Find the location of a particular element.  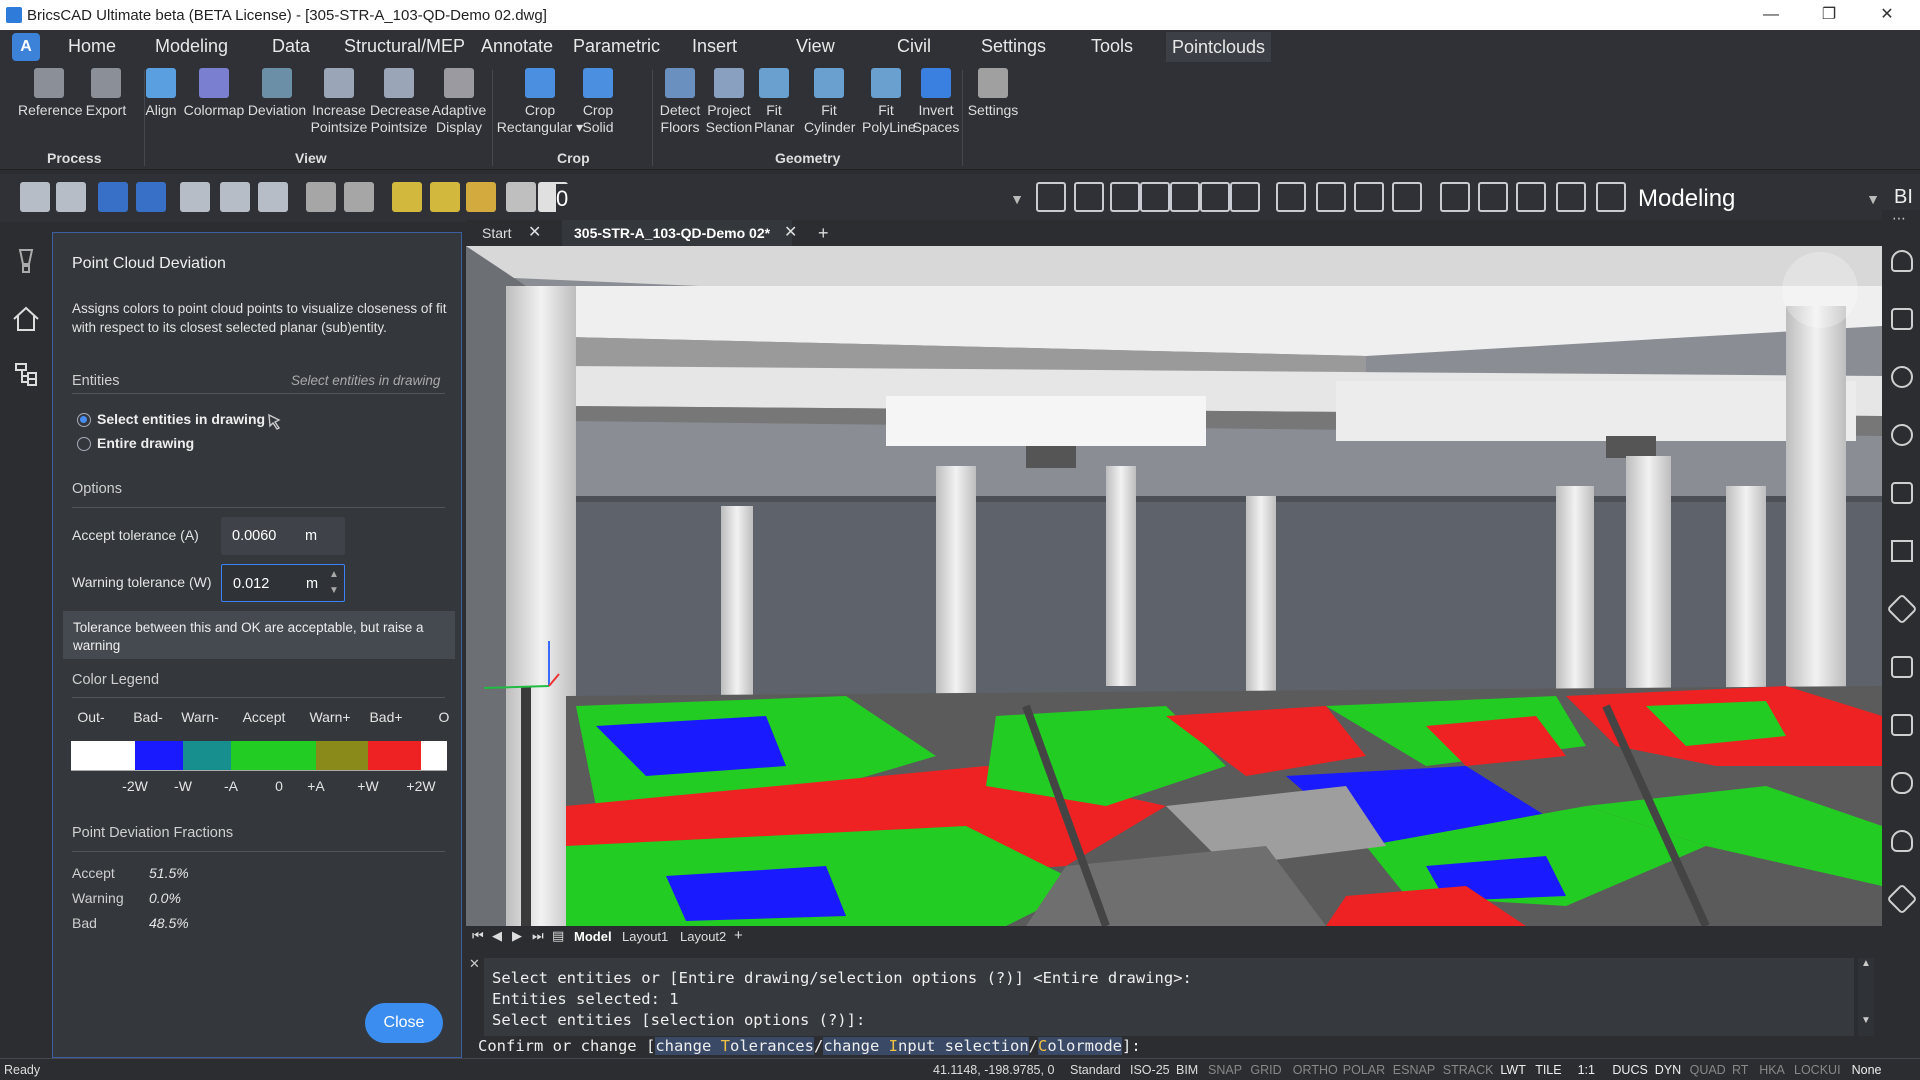

option-colormode: Colormode is located at coordinates (1080, 1046).